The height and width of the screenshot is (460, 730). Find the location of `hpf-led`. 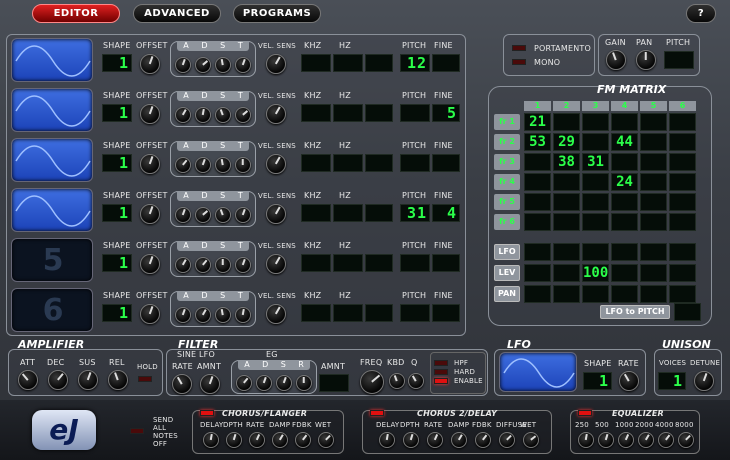

hpf-led is located at coordinates (441, 363).